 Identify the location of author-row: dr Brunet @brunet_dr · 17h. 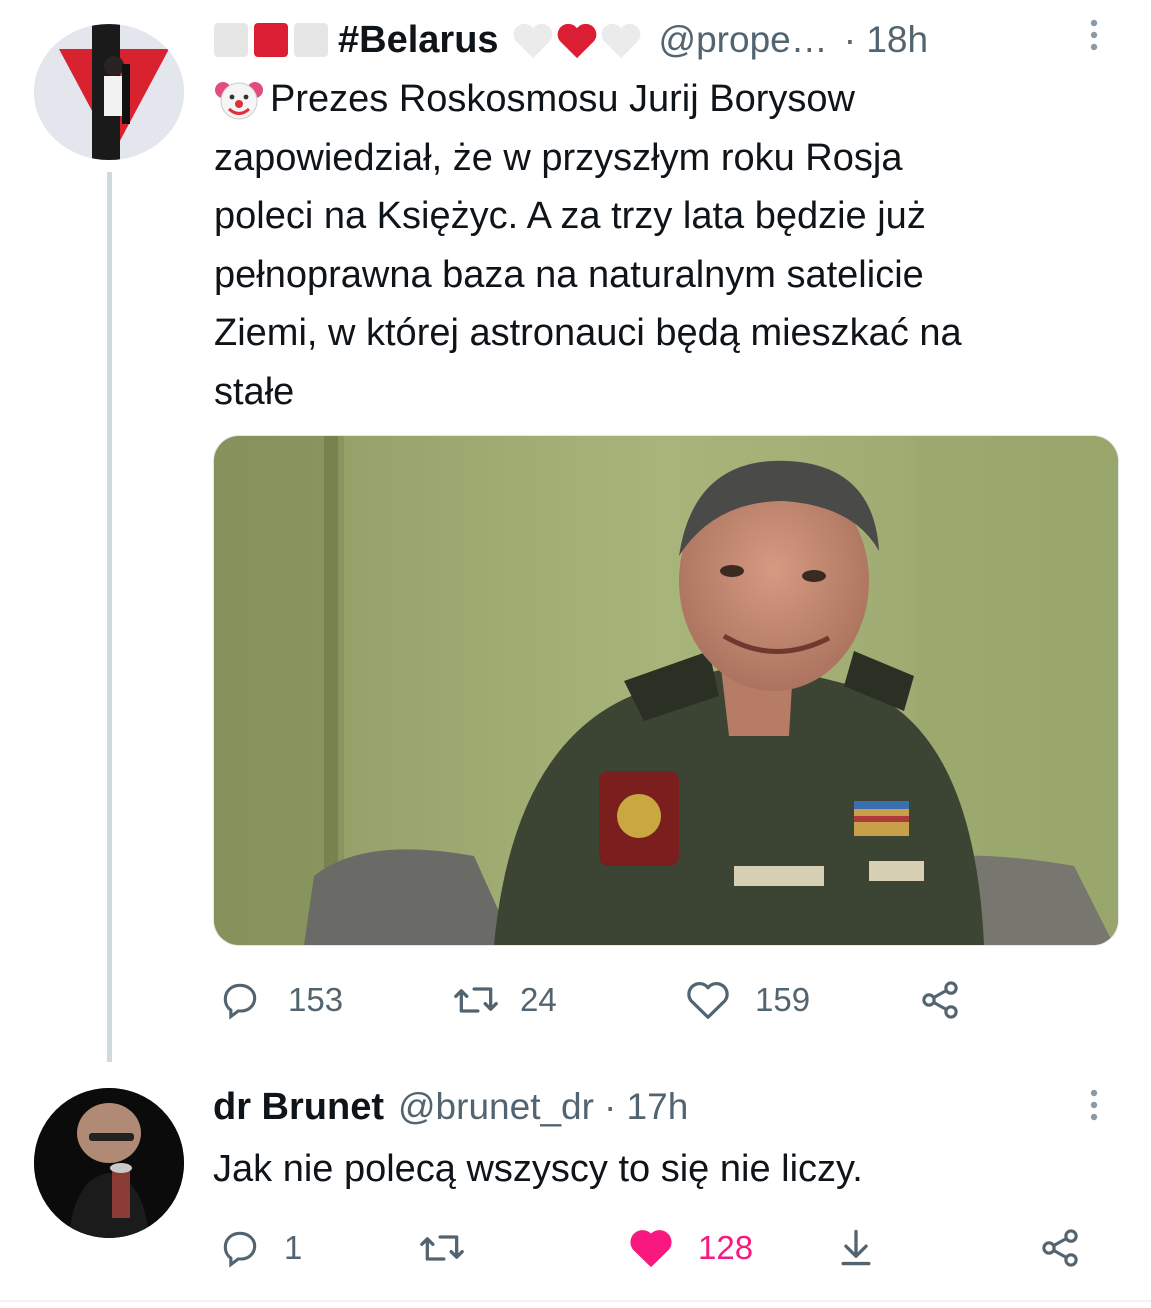
(450, 1107).